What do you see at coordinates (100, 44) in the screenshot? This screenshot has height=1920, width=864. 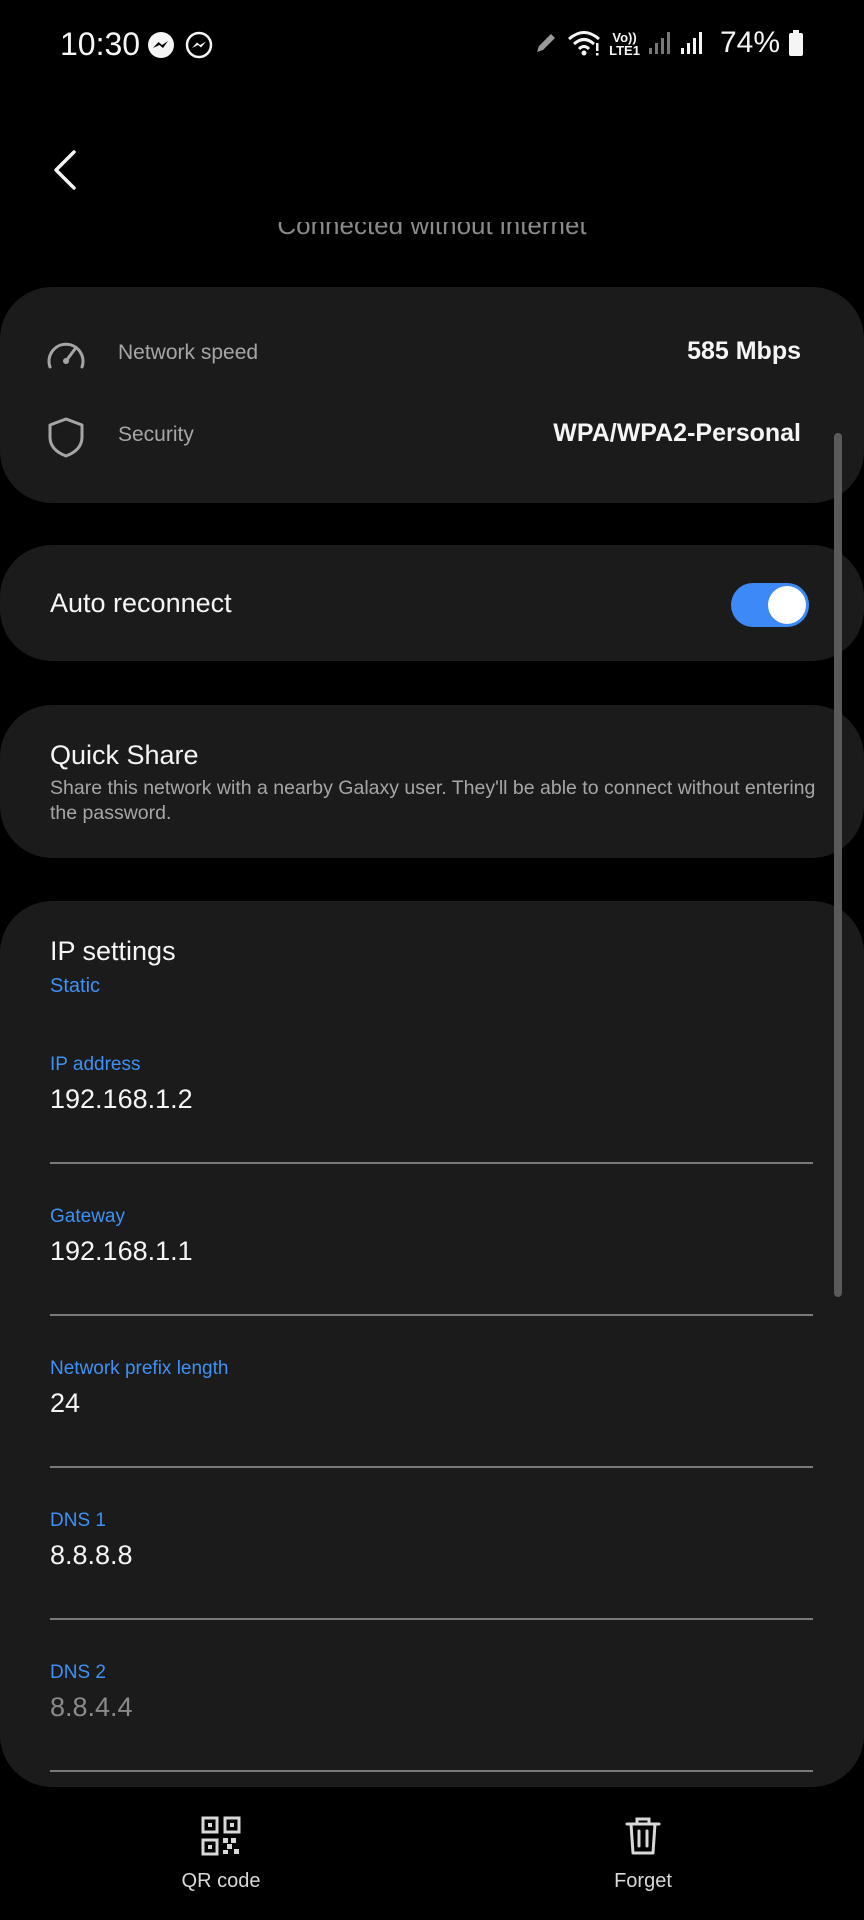 I see `status-time: 10:30` at bounding box center [100, 44].